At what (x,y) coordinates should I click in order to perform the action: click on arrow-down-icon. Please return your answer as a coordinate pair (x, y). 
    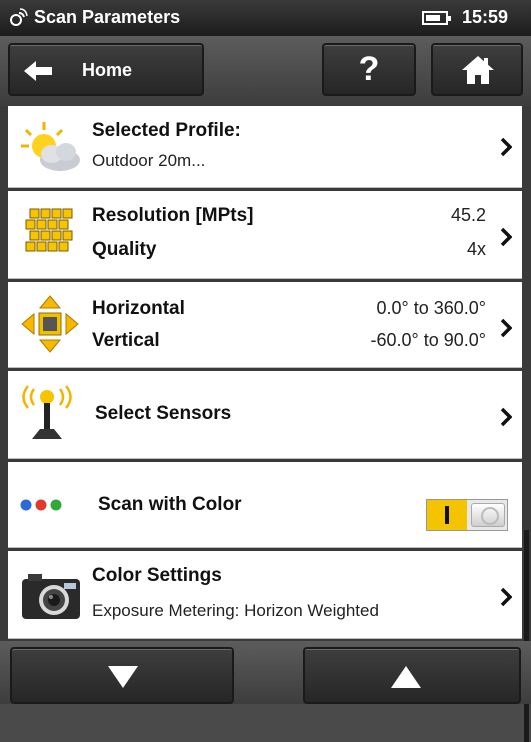
    Looking at the image, I should click on (123, 677).